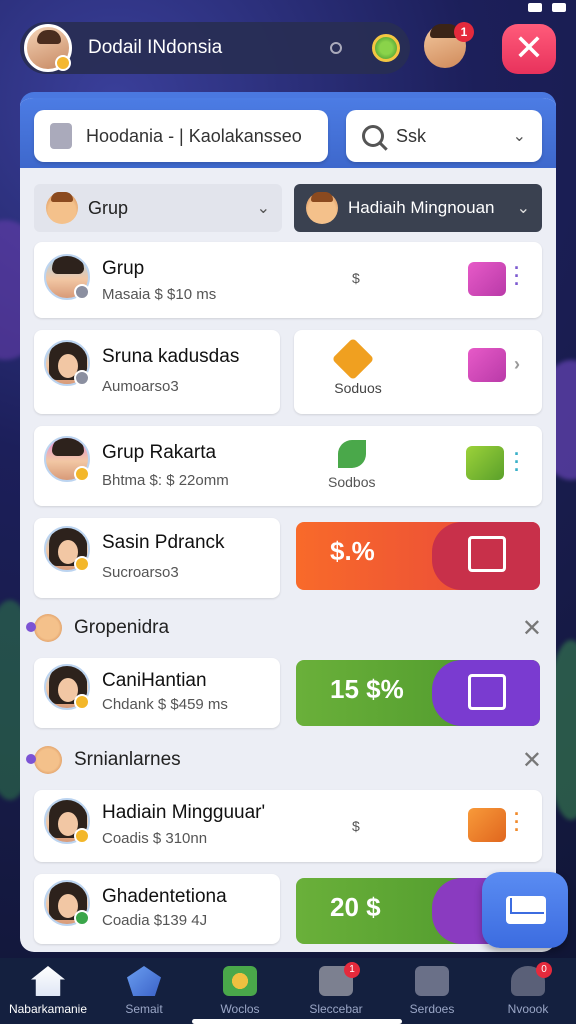 The height and width of the screenshot is (1024, 576). I want to click on nav-item-store: 1 Sleccebar, so click(336, 991).